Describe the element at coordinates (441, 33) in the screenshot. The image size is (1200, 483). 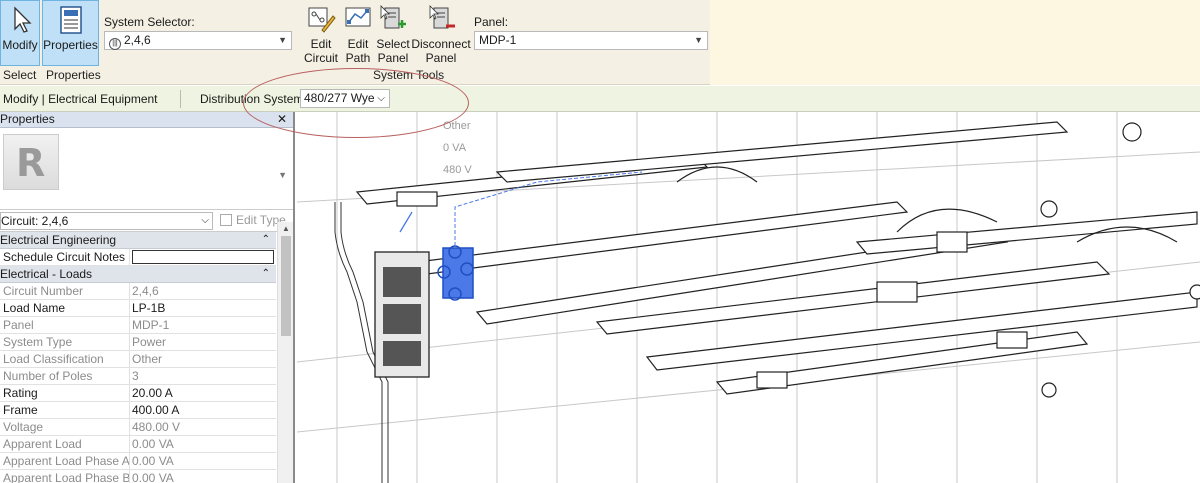
I see `disconnect-panel-button: Disconnect Panel` at that location.